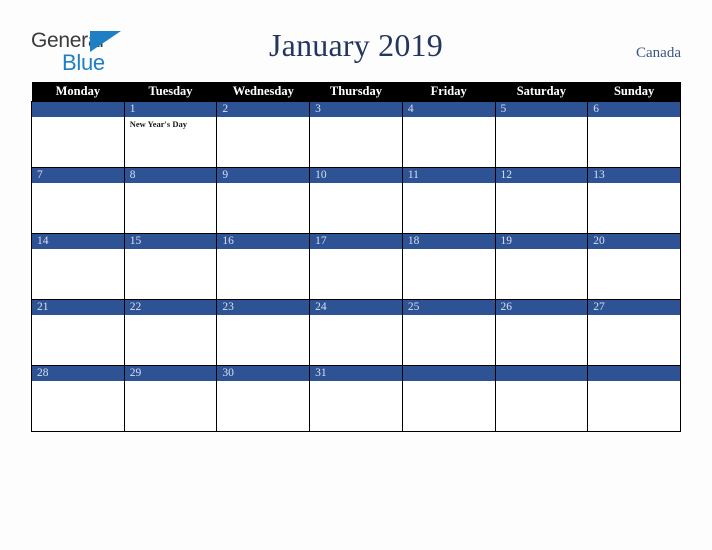 The width and height of the screenshot is (712, 550). Describe the element at coordinates (170, 398) in the screenshot. I see `calendar-day-cell: 29` at that location.